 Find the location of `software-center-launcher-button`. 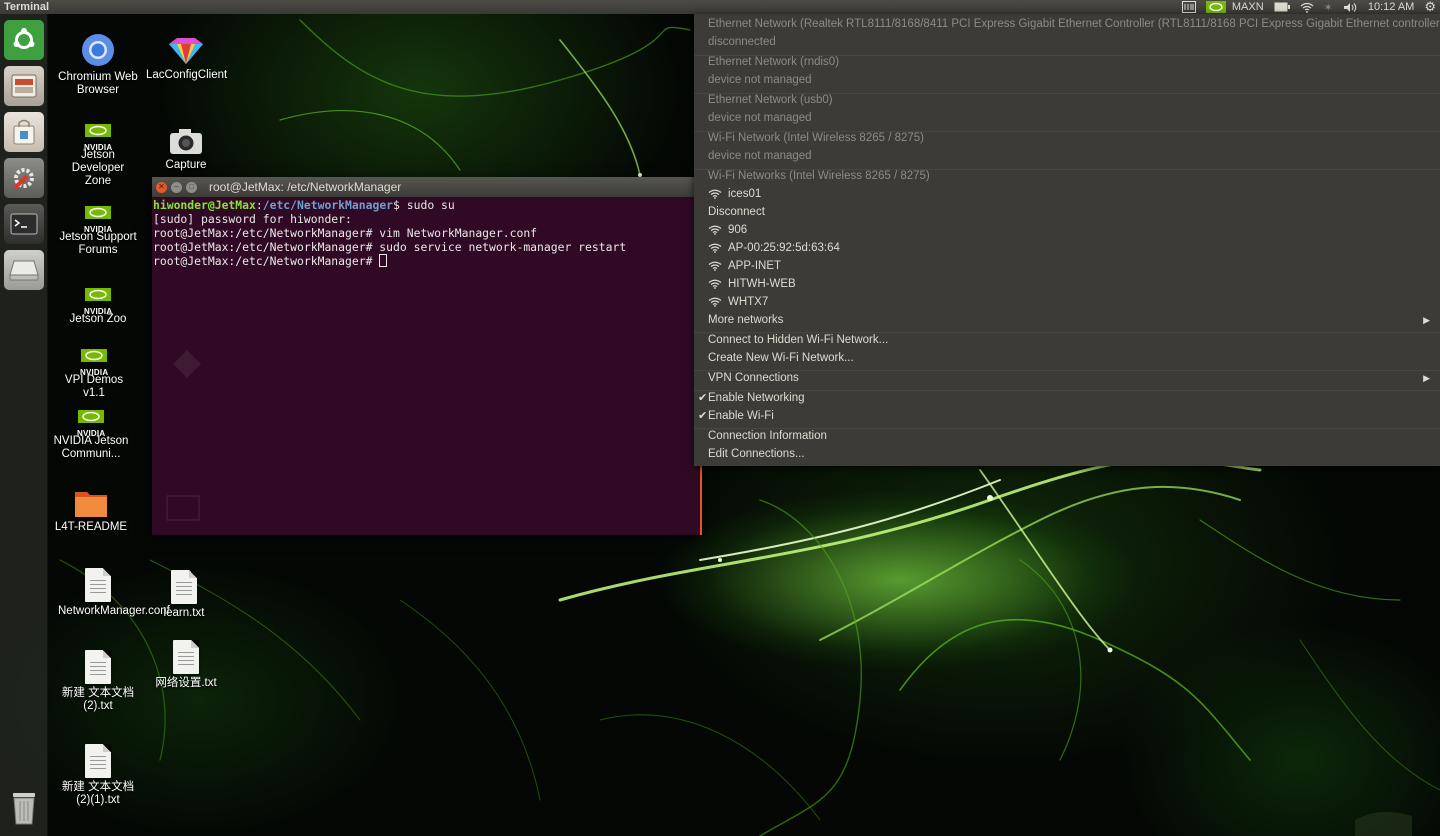

software-center-launcher-button is located at coordinates (24, 132).